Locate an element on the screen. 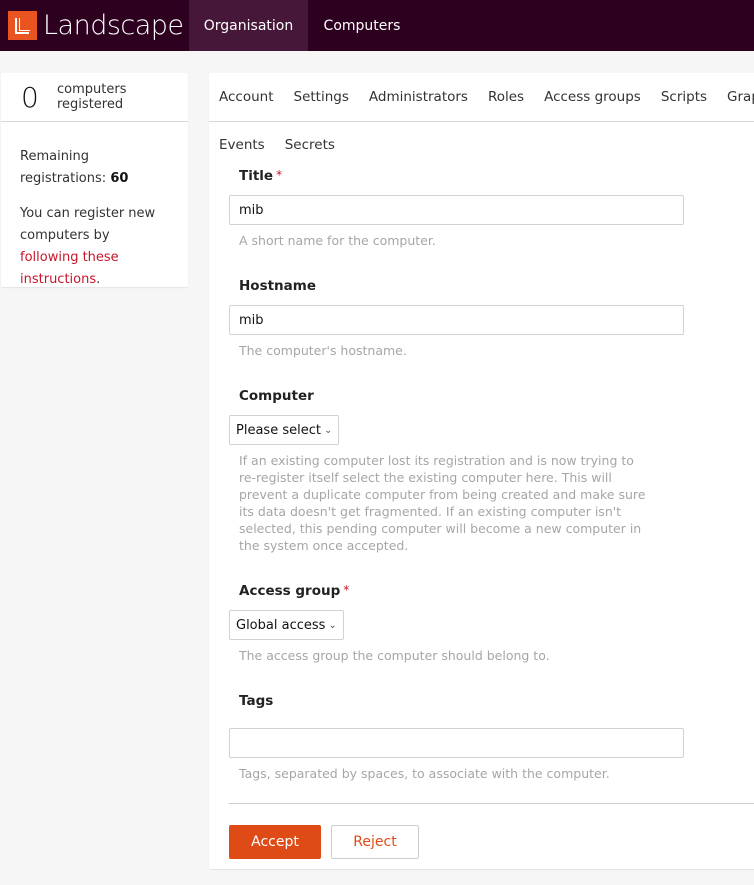 The width and height of the screenshot is (754, 885). title-input is located at coordinates (456, 210).